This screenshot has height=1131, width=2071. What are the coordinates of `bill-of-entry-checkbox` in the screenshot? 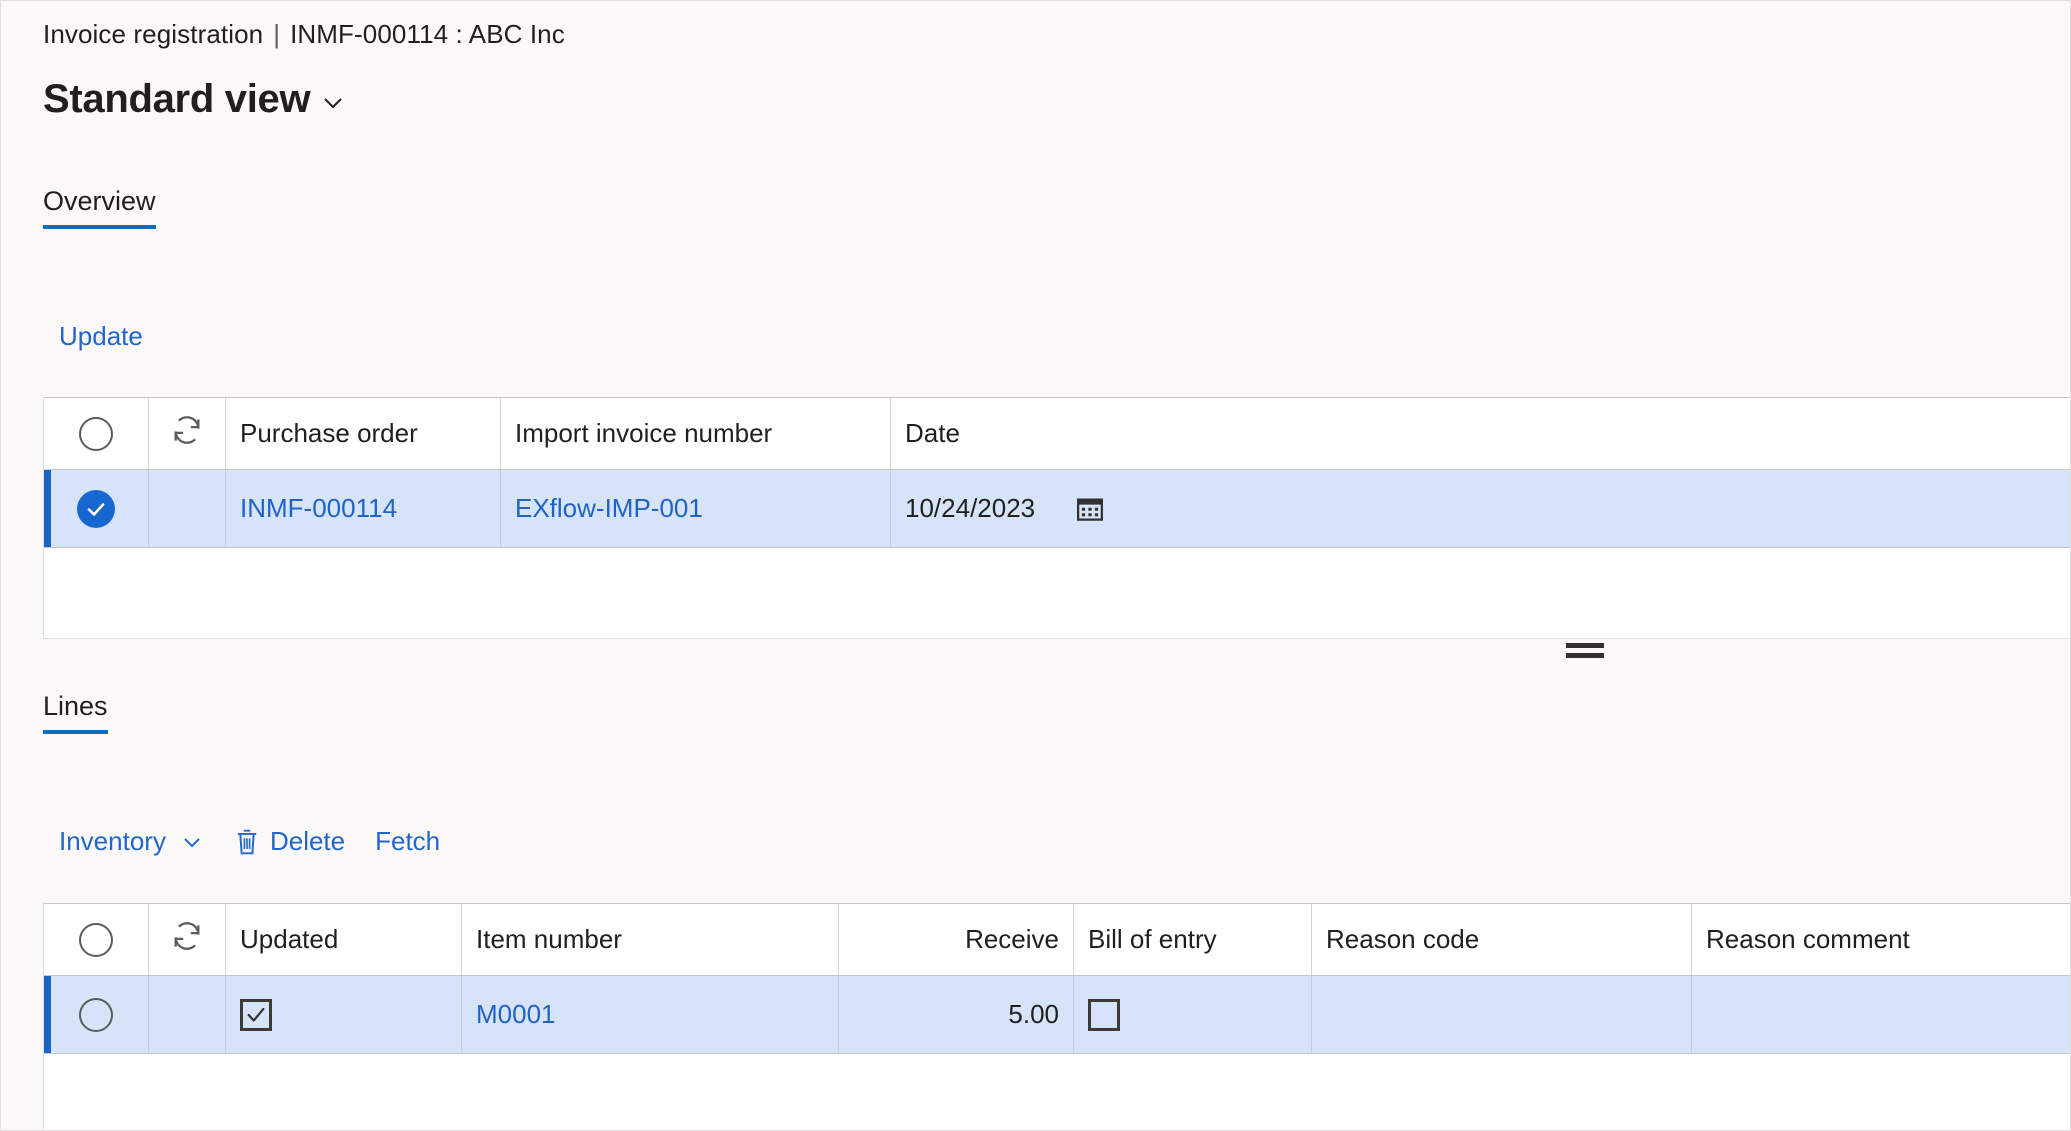 It's located at (1104, 1014).